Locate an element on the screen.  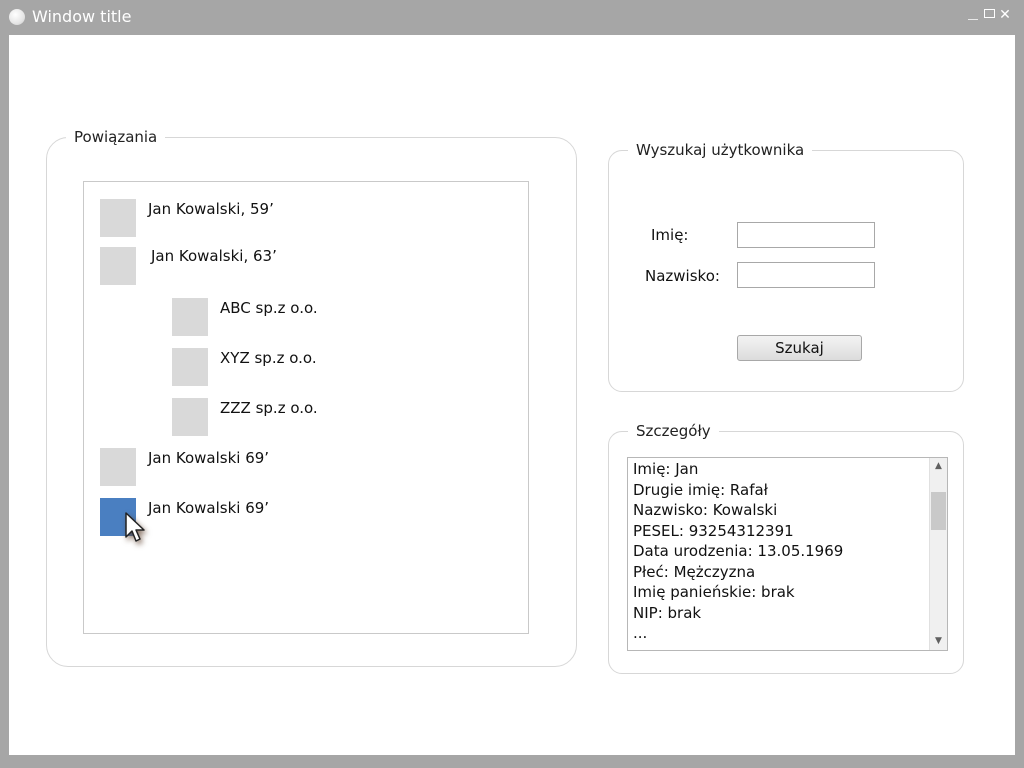
last-name-input is located at coordinates (806, 275).